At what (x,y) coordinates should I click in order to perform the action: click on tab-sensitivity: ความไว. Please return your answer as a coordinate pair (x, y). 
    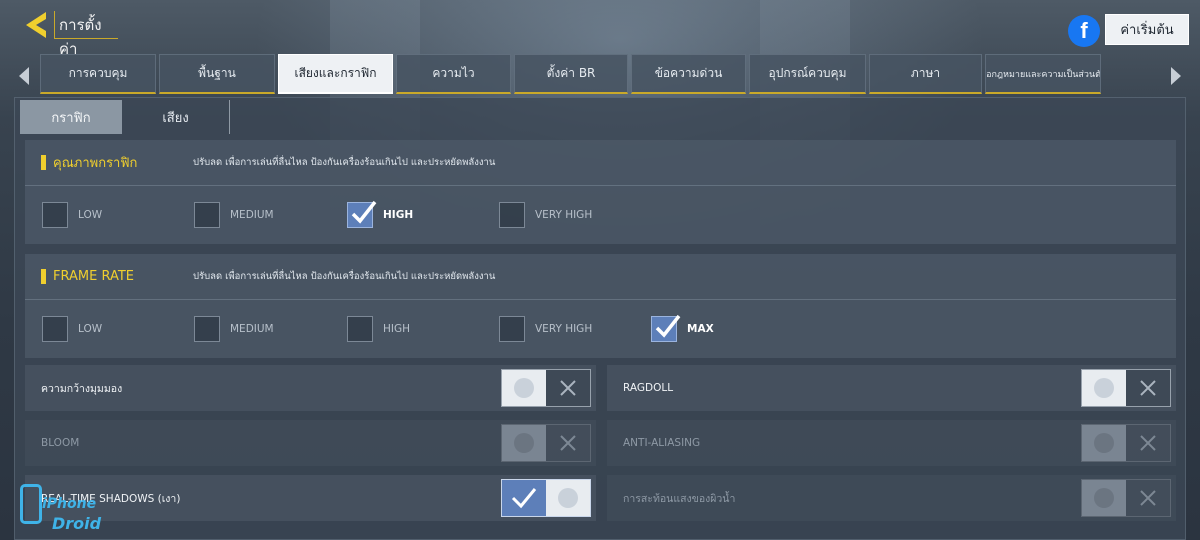
    Looking at the image, I should click on (453, 74).